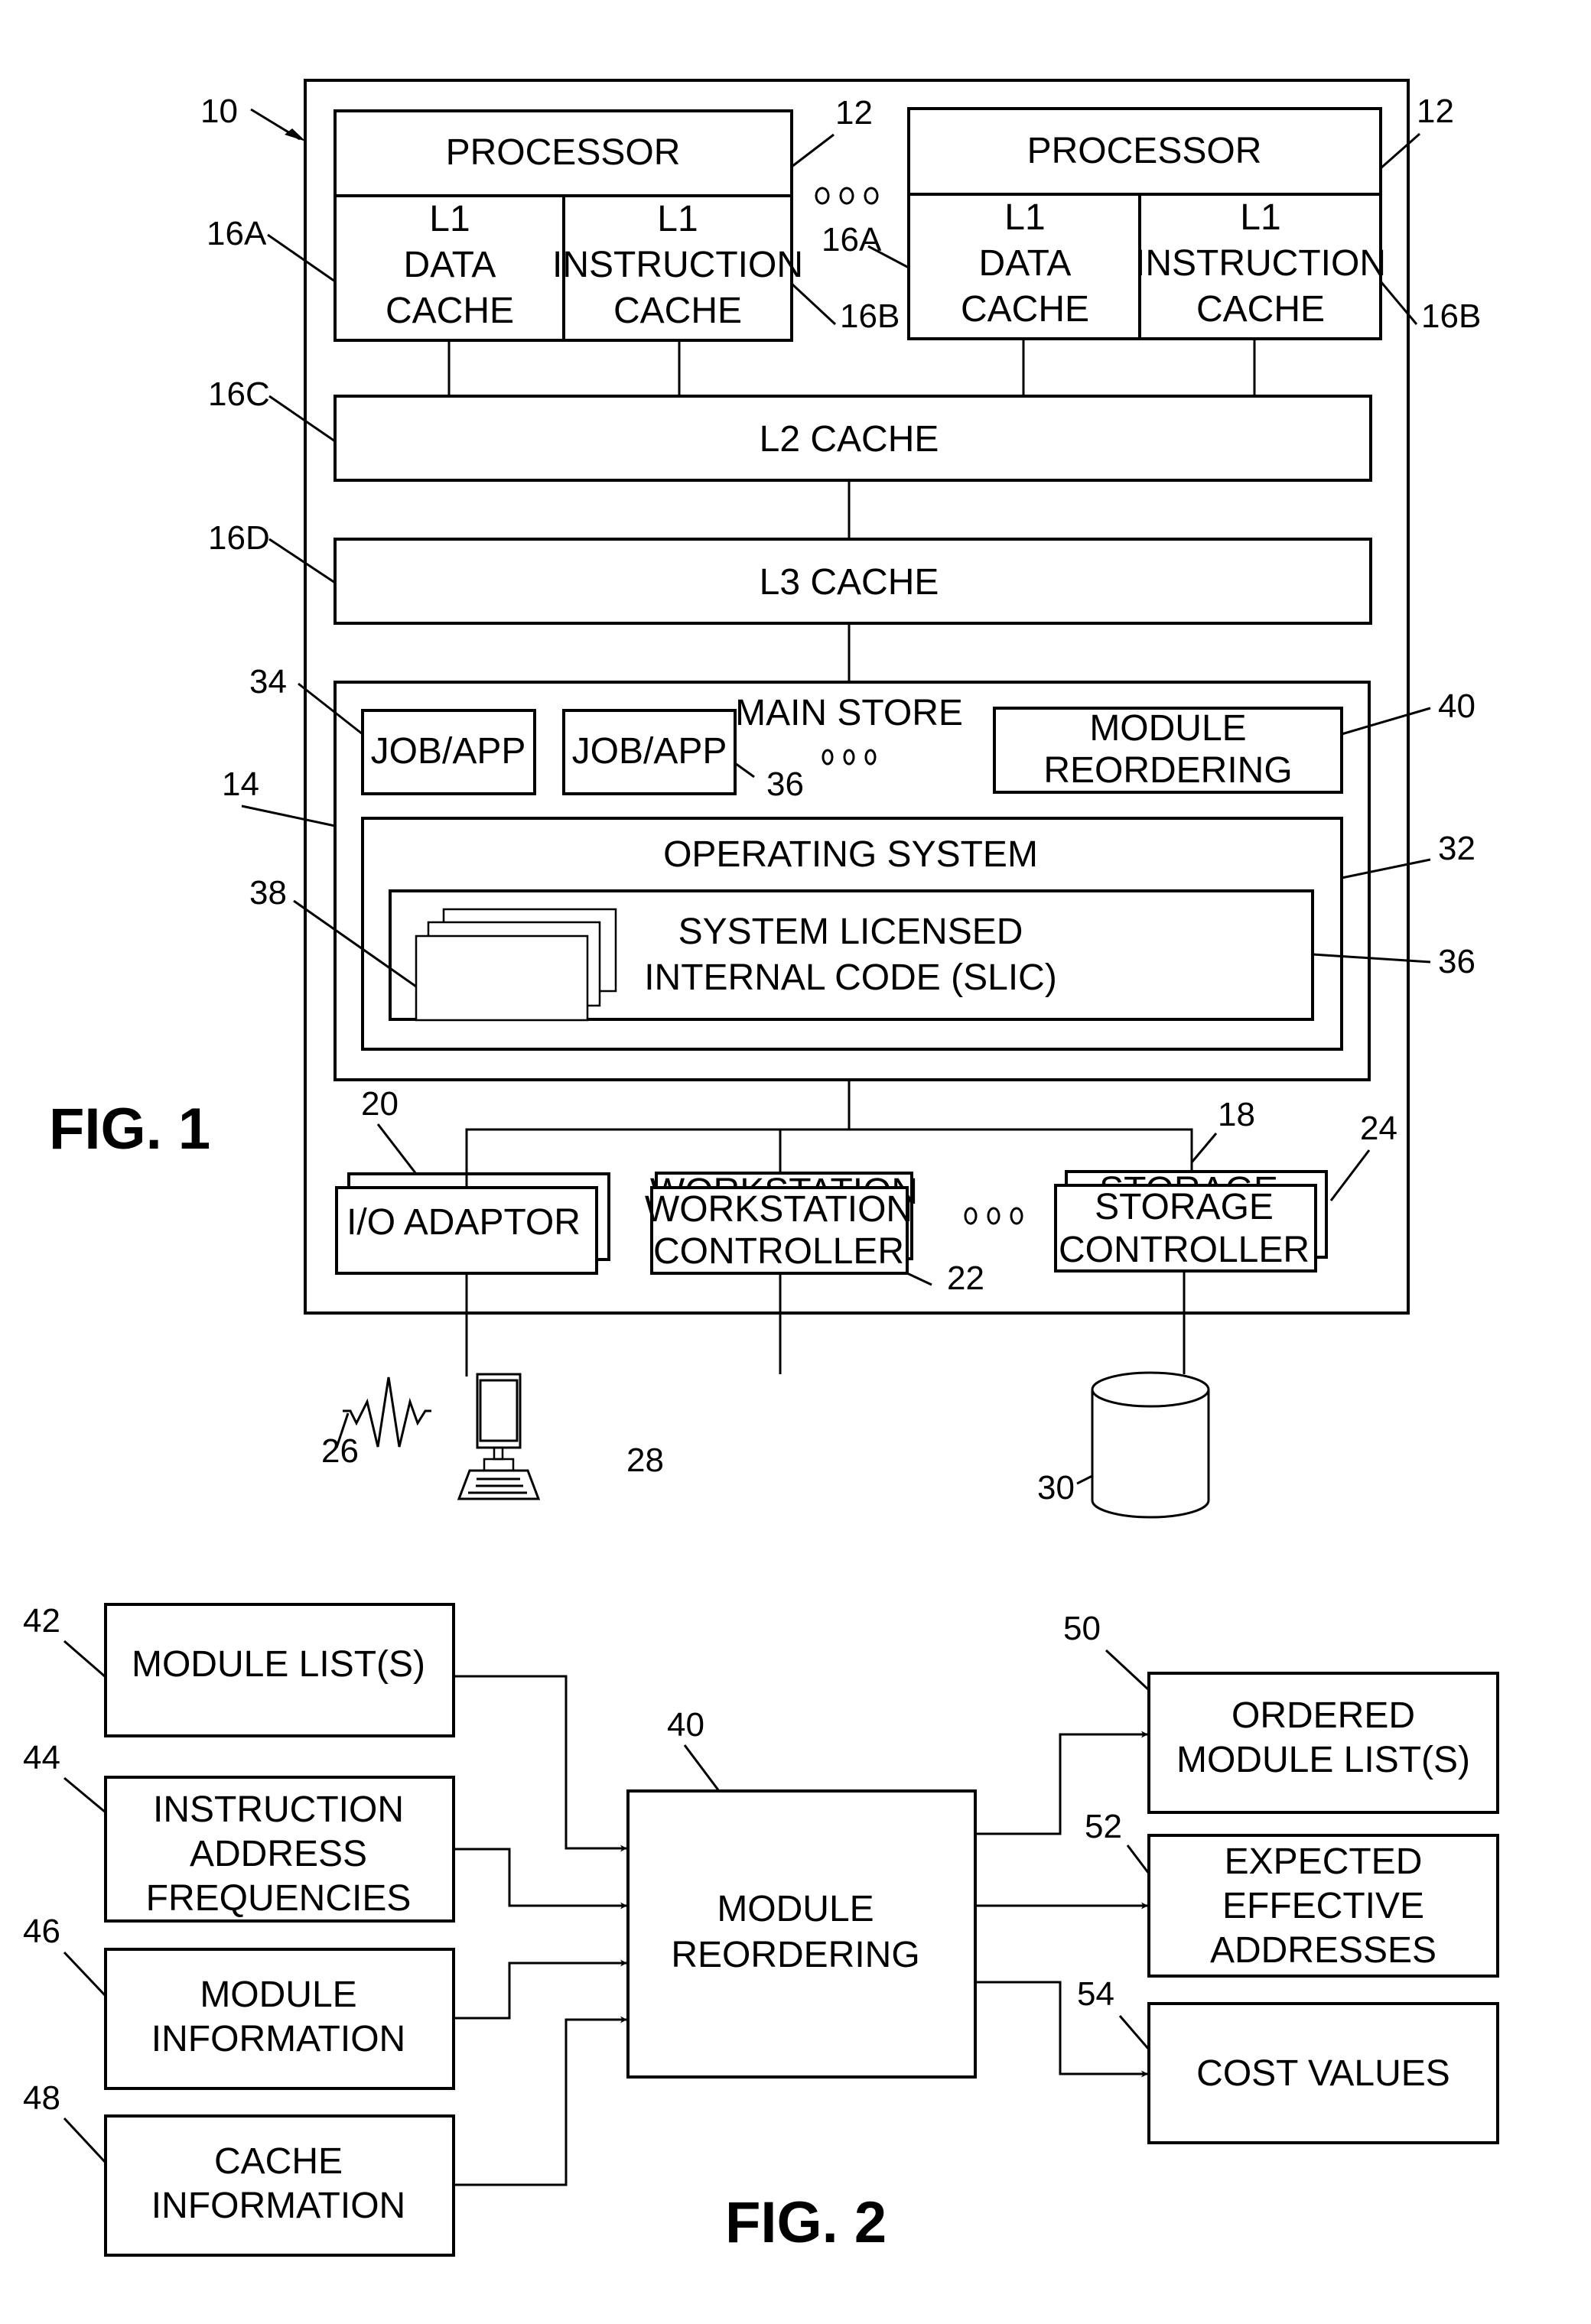  Describe the element at coordinates (1144, 151) in the screenshot. I see `processor-2-title: PROCESSOR` at that location.